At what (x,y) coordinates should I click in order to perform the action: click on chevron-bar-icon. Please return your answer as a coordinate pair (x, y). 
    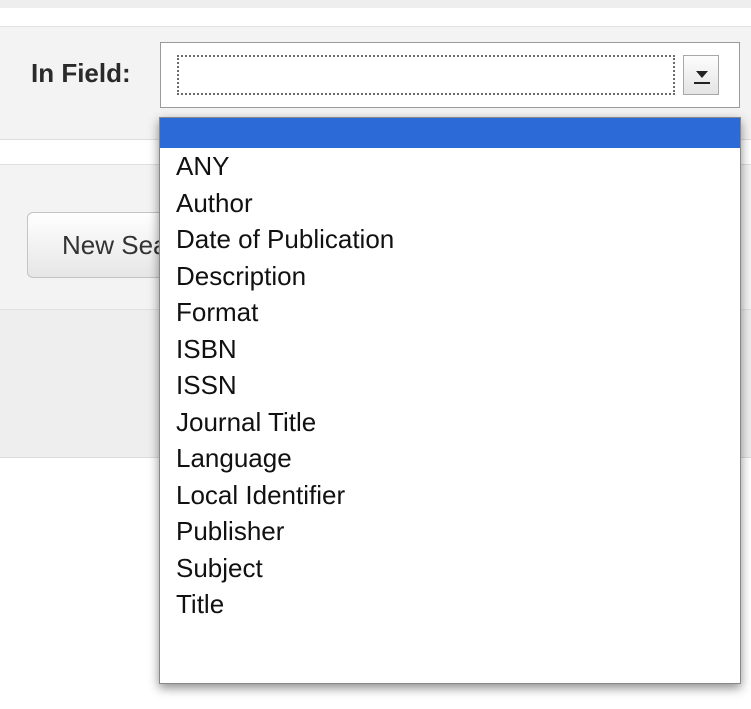
    Looking at the image, I should click on (702, 83).